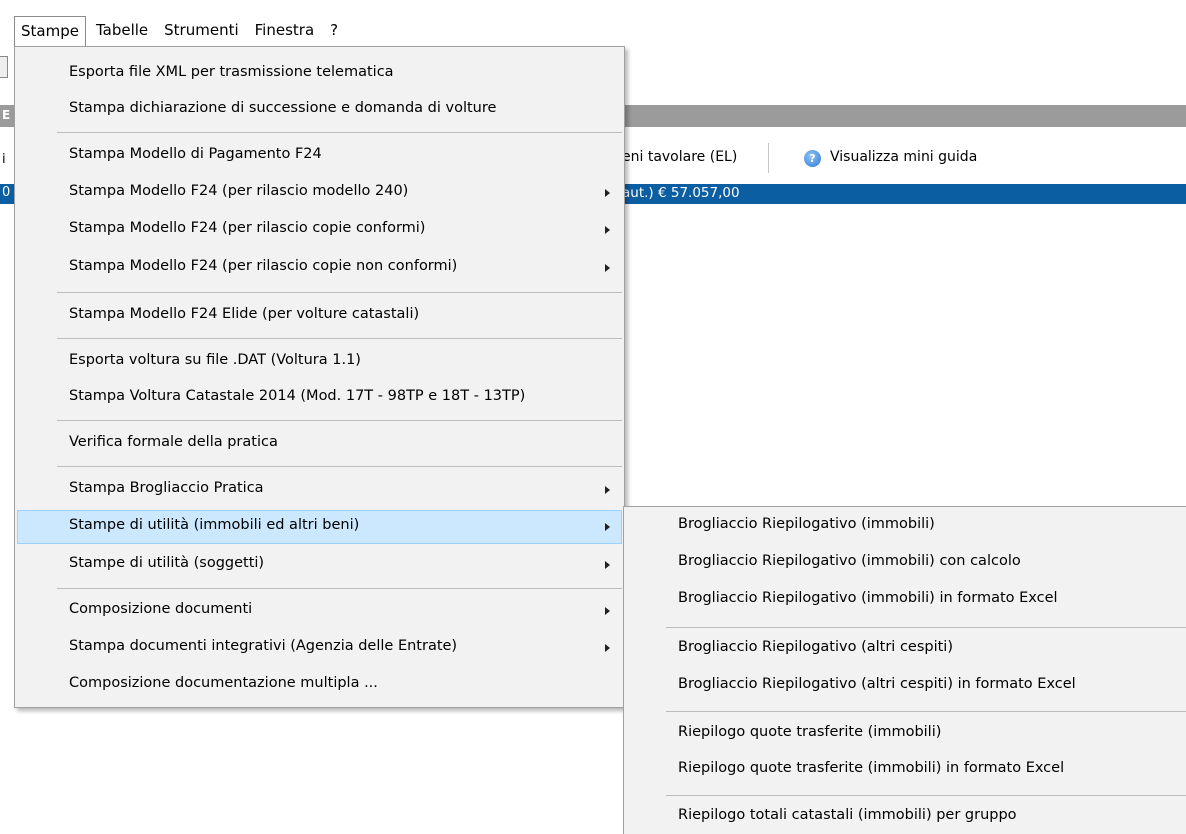 This screenshot has height=834, width=1186. Describe the element at coordinates (195, 154) in the screenshot. I see `menu-item-label: Stampa Modello di Pagamento F24` at that location.